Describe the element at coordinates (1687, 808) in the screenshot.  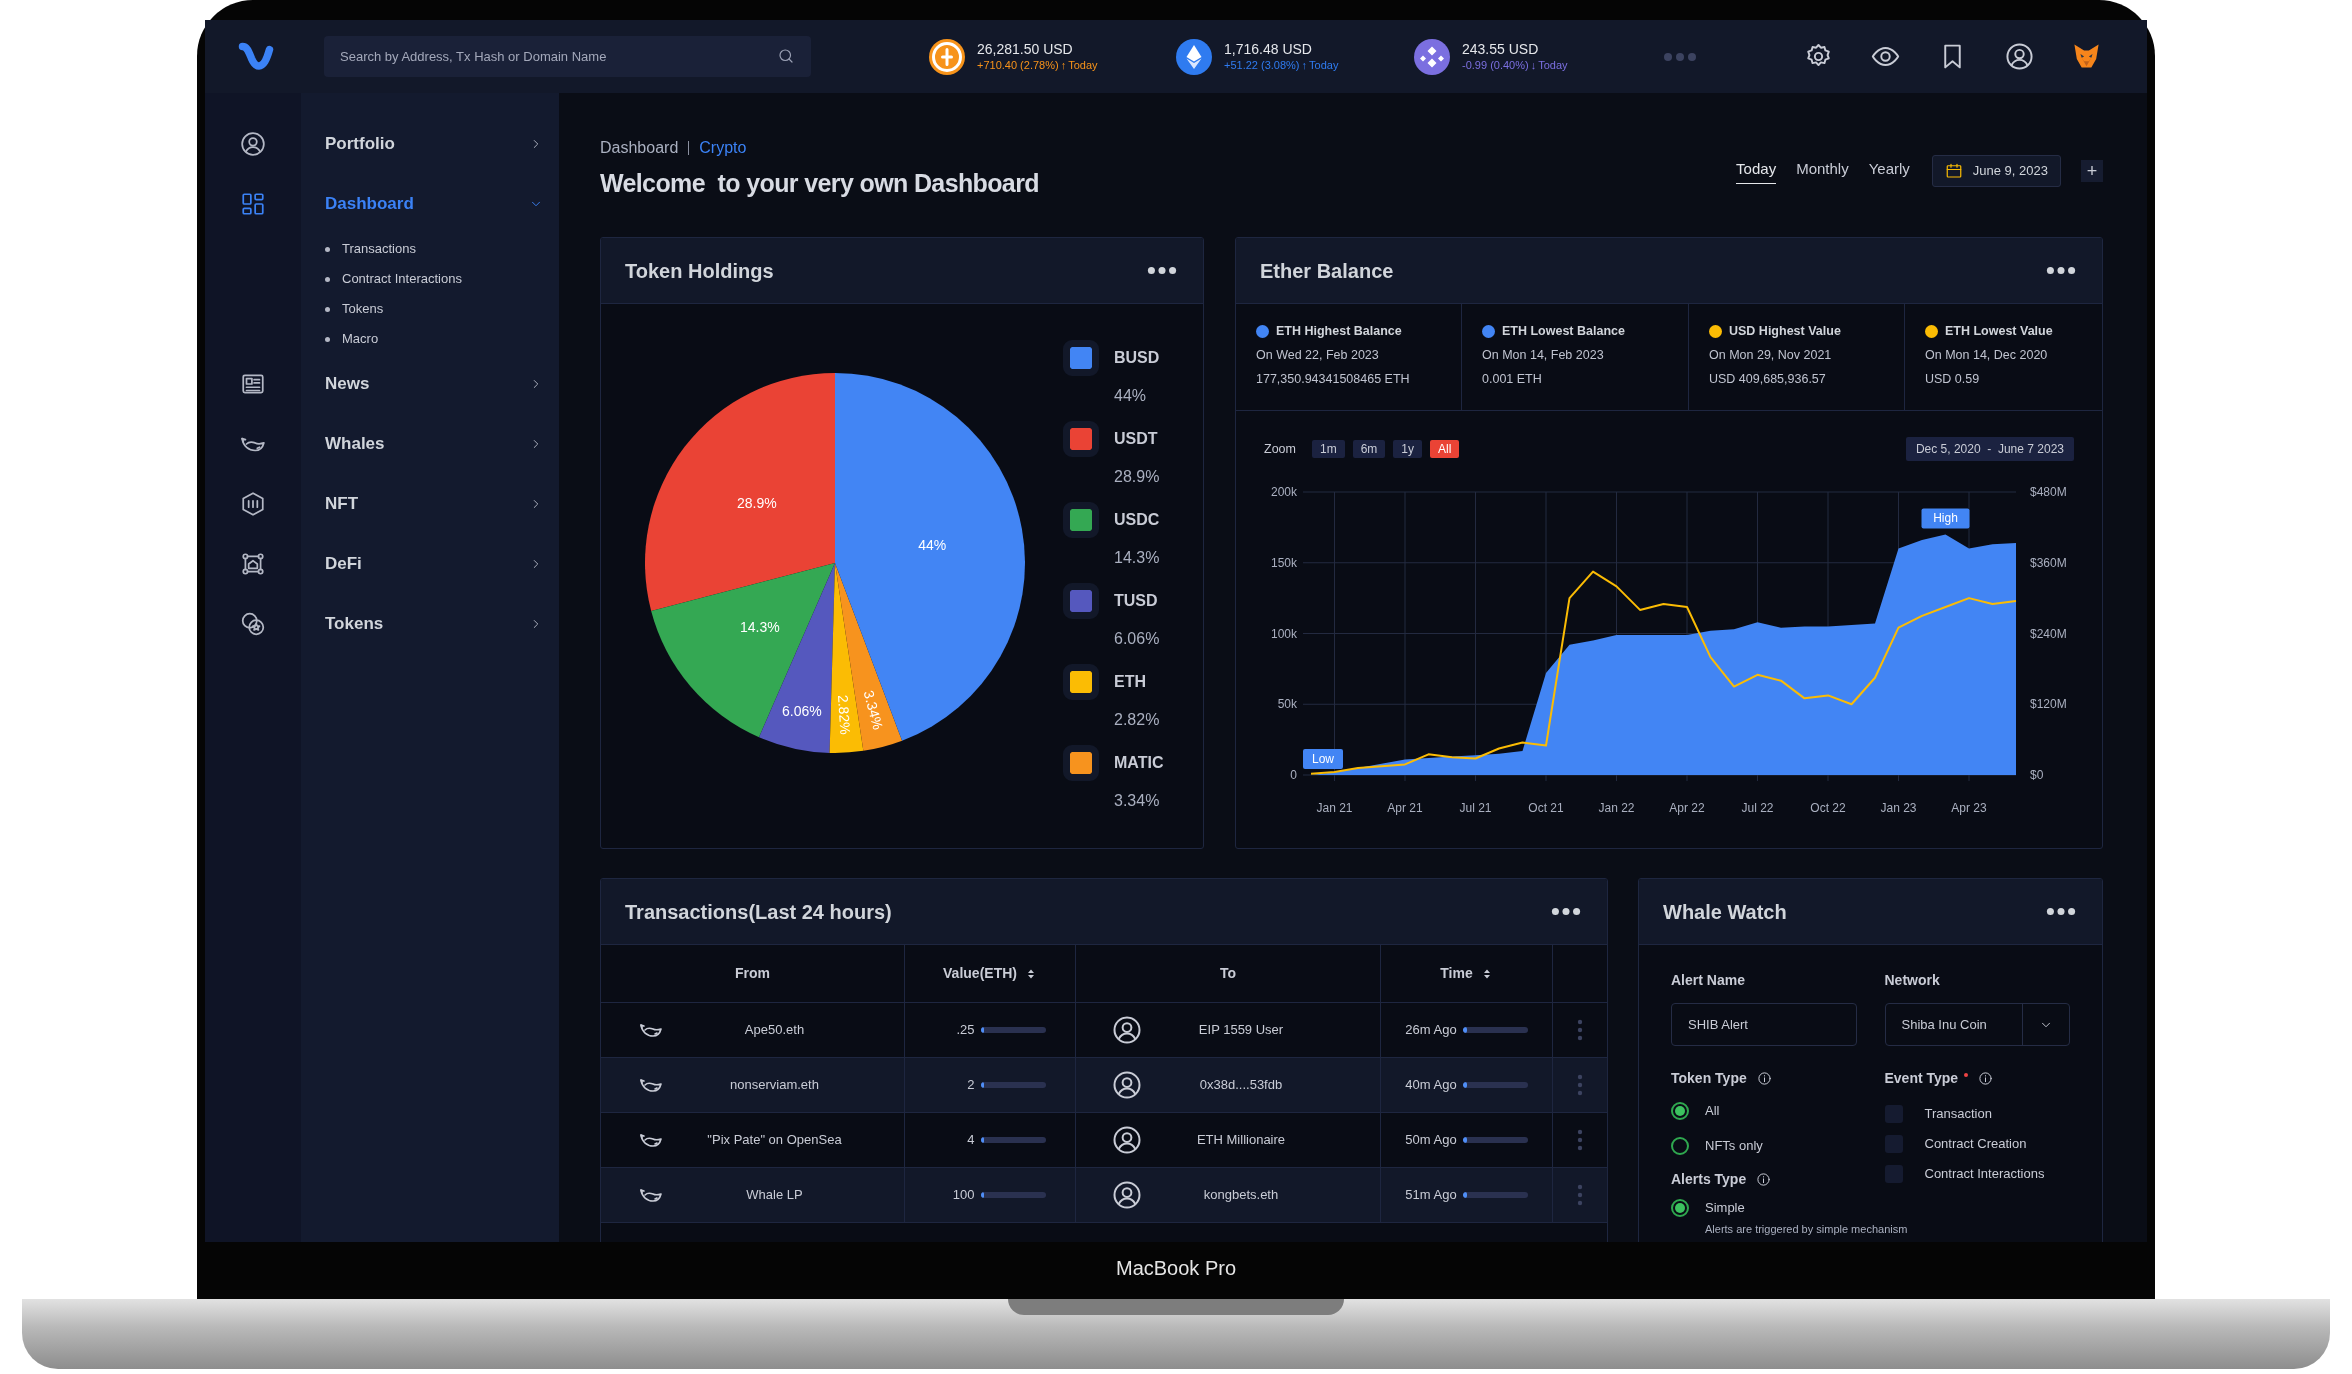
I see `axis-label: Apr 22` at that location.